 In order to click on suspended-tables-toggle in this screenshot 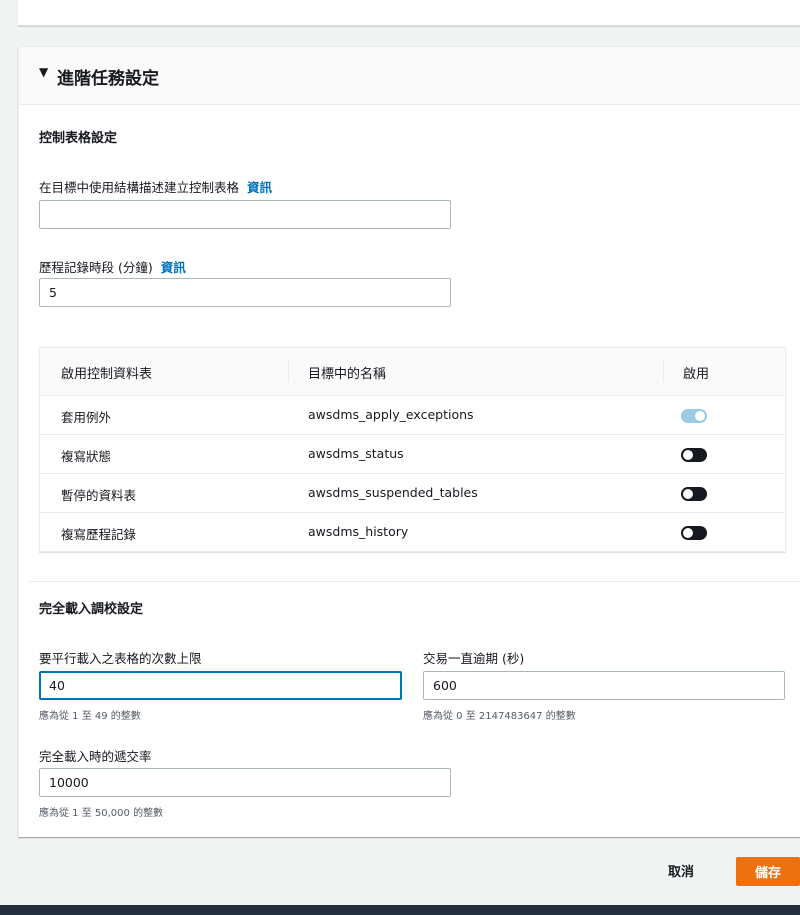, I will do `click(694, 494)`.